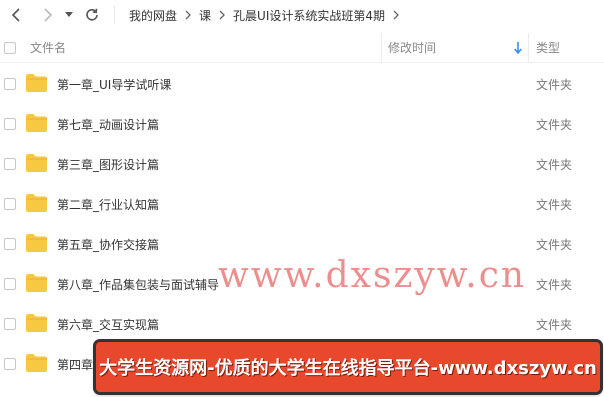  I want to click on navigation-toolbar: 我的网盘 课 孔晨UI设计系统实战班第4期, so click(302, 15).